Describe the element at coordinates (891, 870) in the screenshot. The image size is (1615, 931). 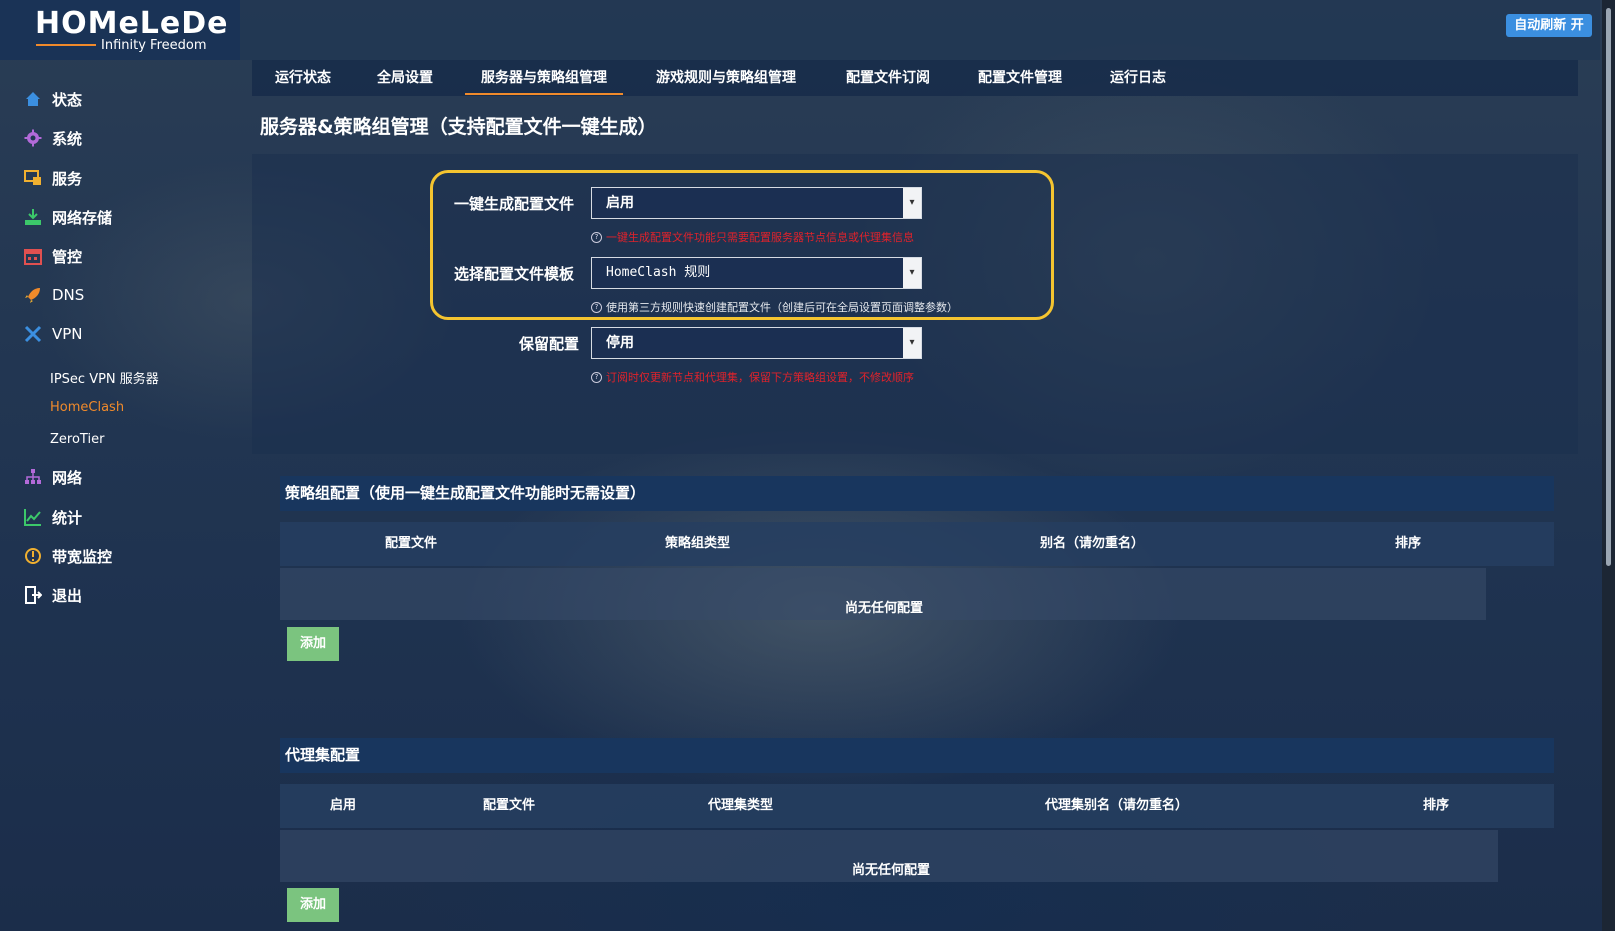
I see `proxy-empty-text: 尚无任何配置` at that location.